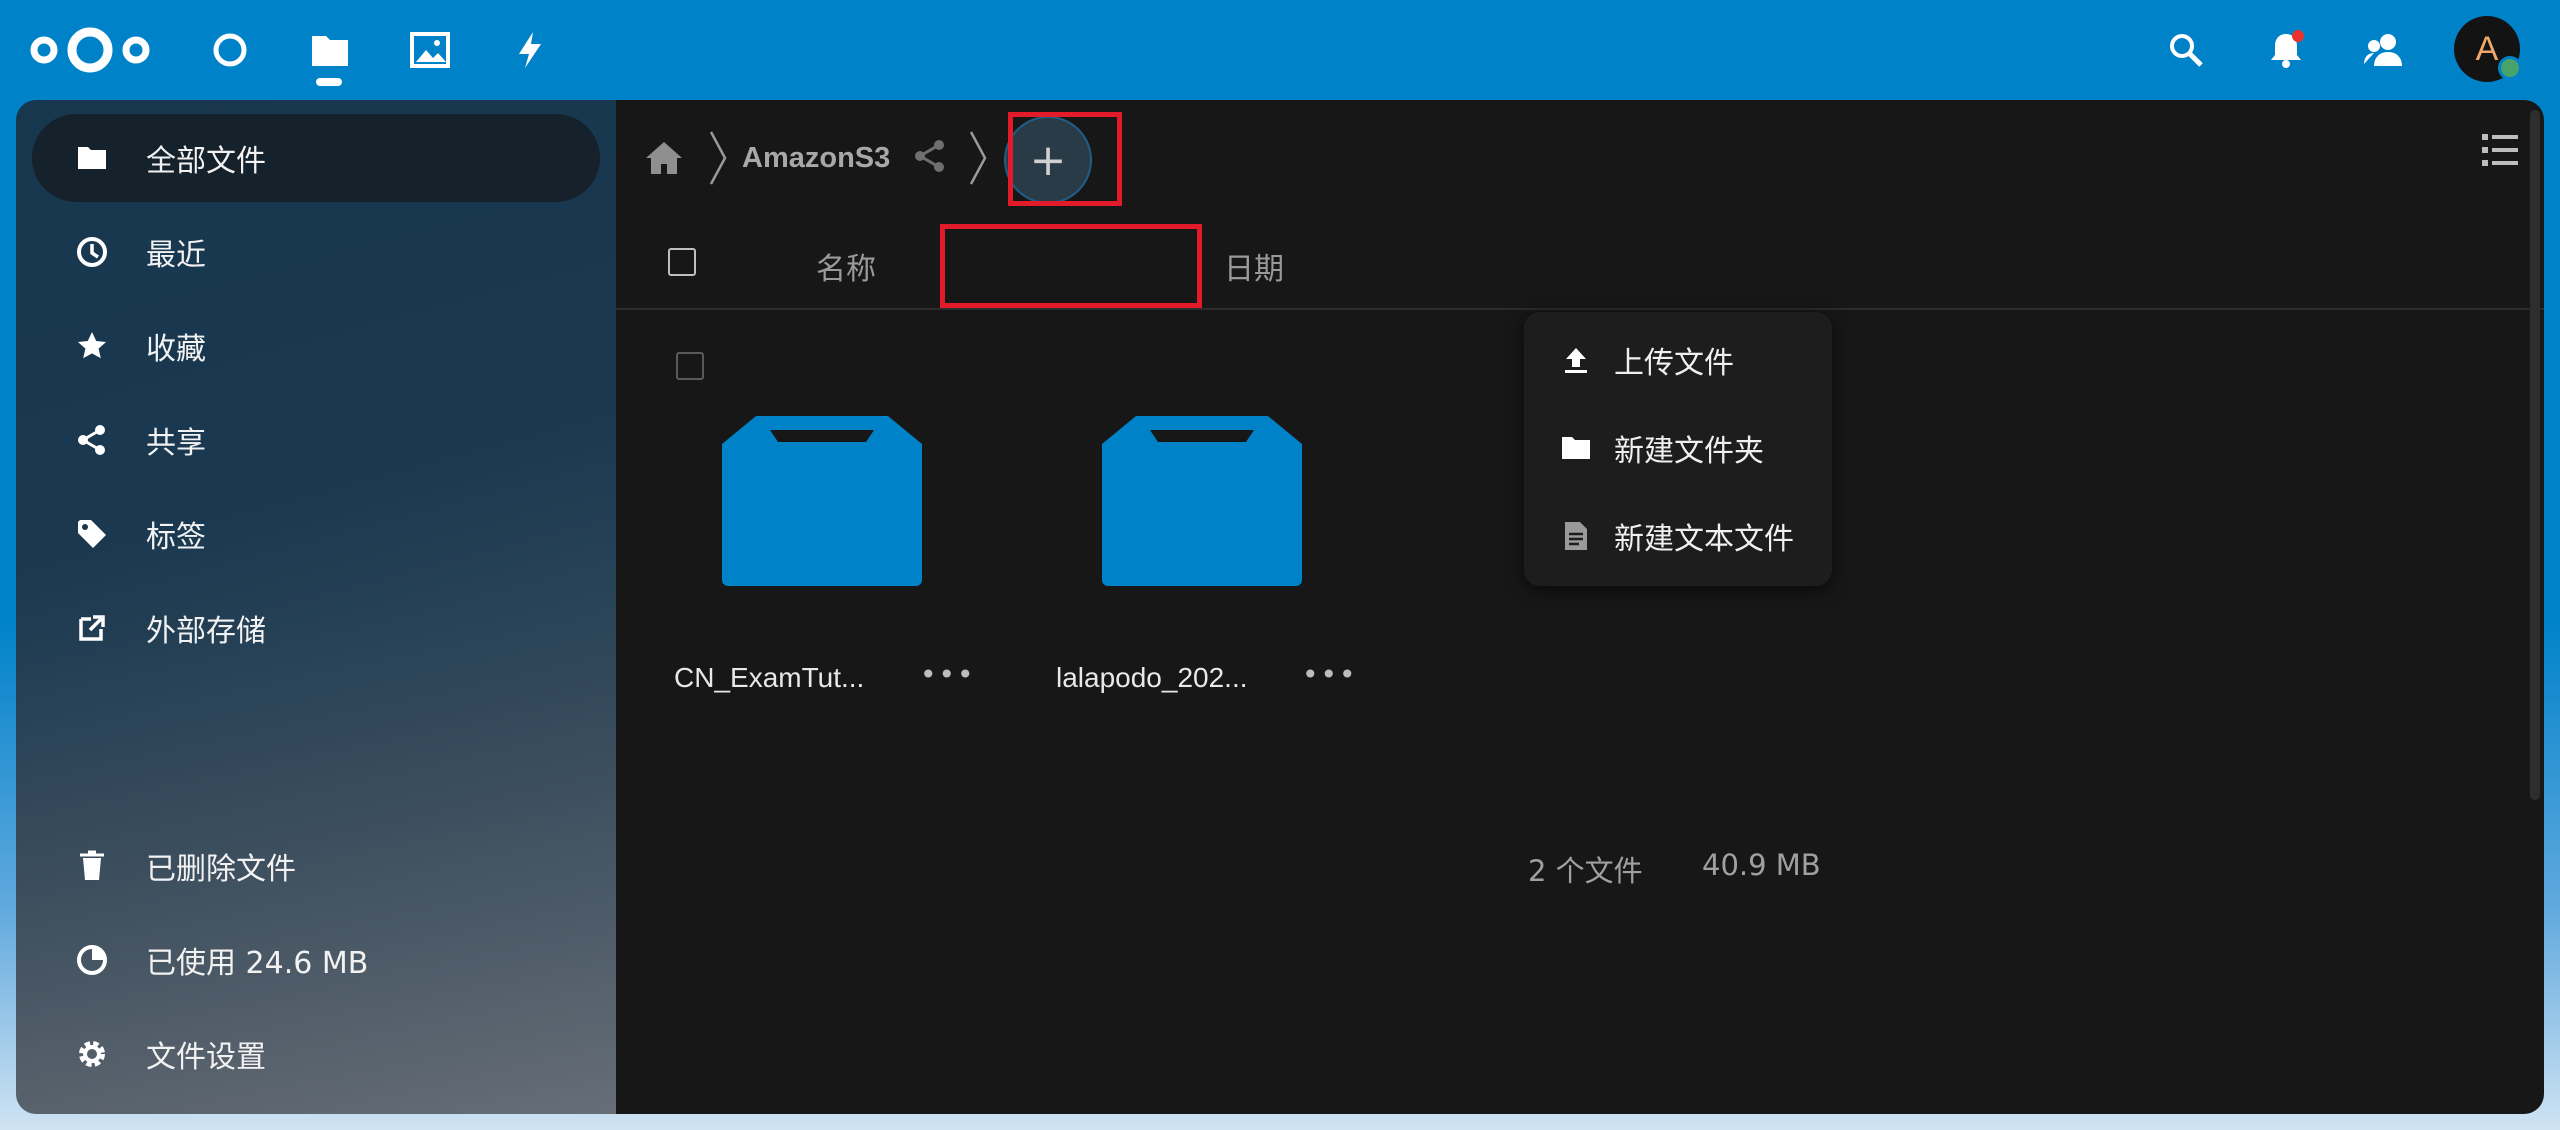  Describe the element at coordinates (176, 443) in the screenshot. I see `sidebar-item-label: 共享` at that location.